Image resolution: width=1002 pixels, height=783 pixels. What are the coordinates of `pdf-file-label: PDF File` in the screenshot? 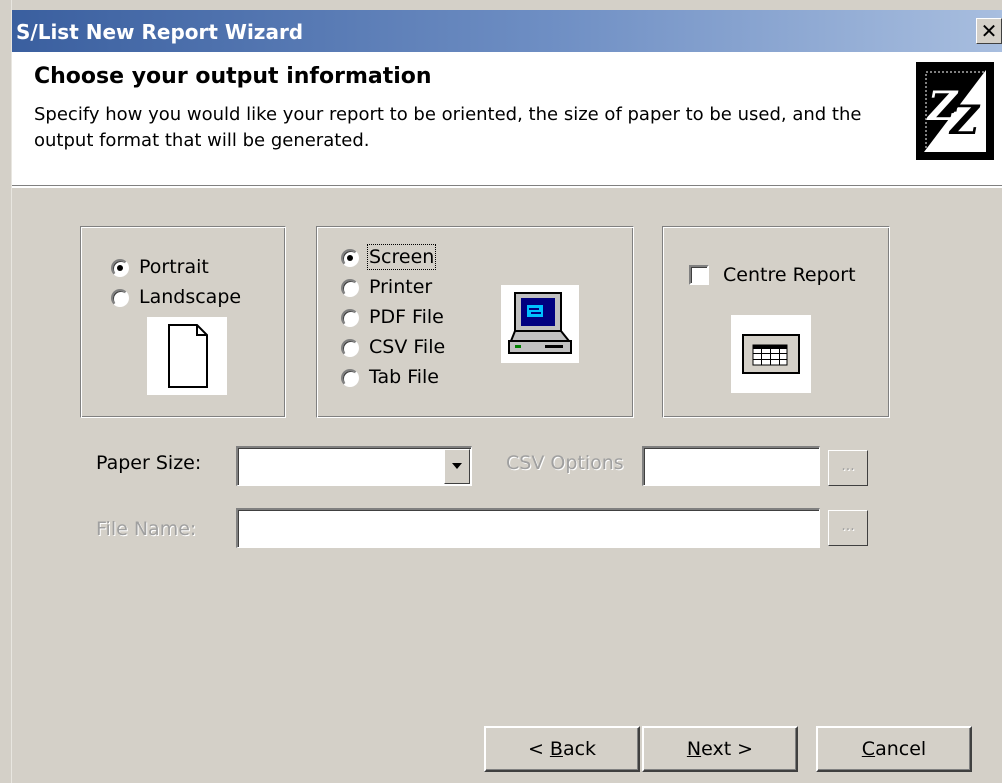 It's located at (406, 317).